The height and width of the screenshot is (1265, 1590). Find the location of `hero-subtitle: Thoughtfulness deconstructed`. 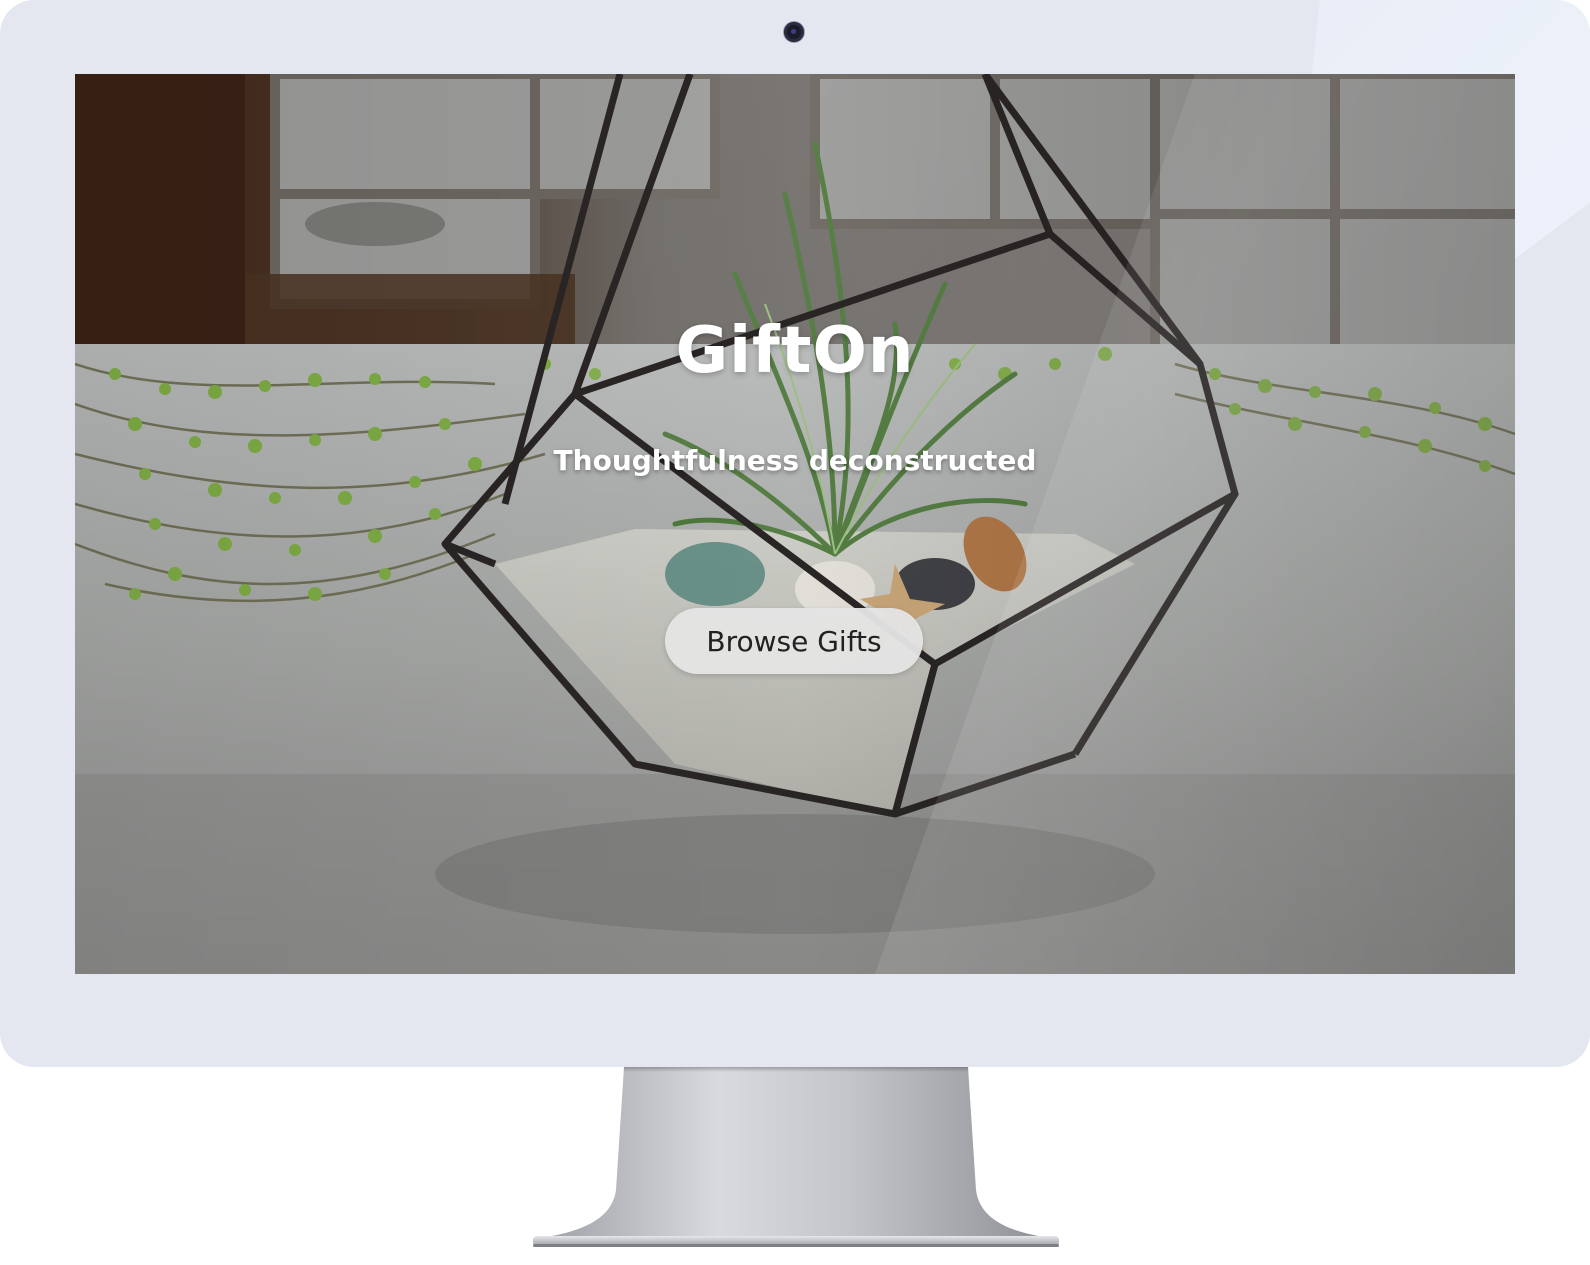

hero-subtitle: Thoughtfulness deconstructed is located at coordinates (795, 460).